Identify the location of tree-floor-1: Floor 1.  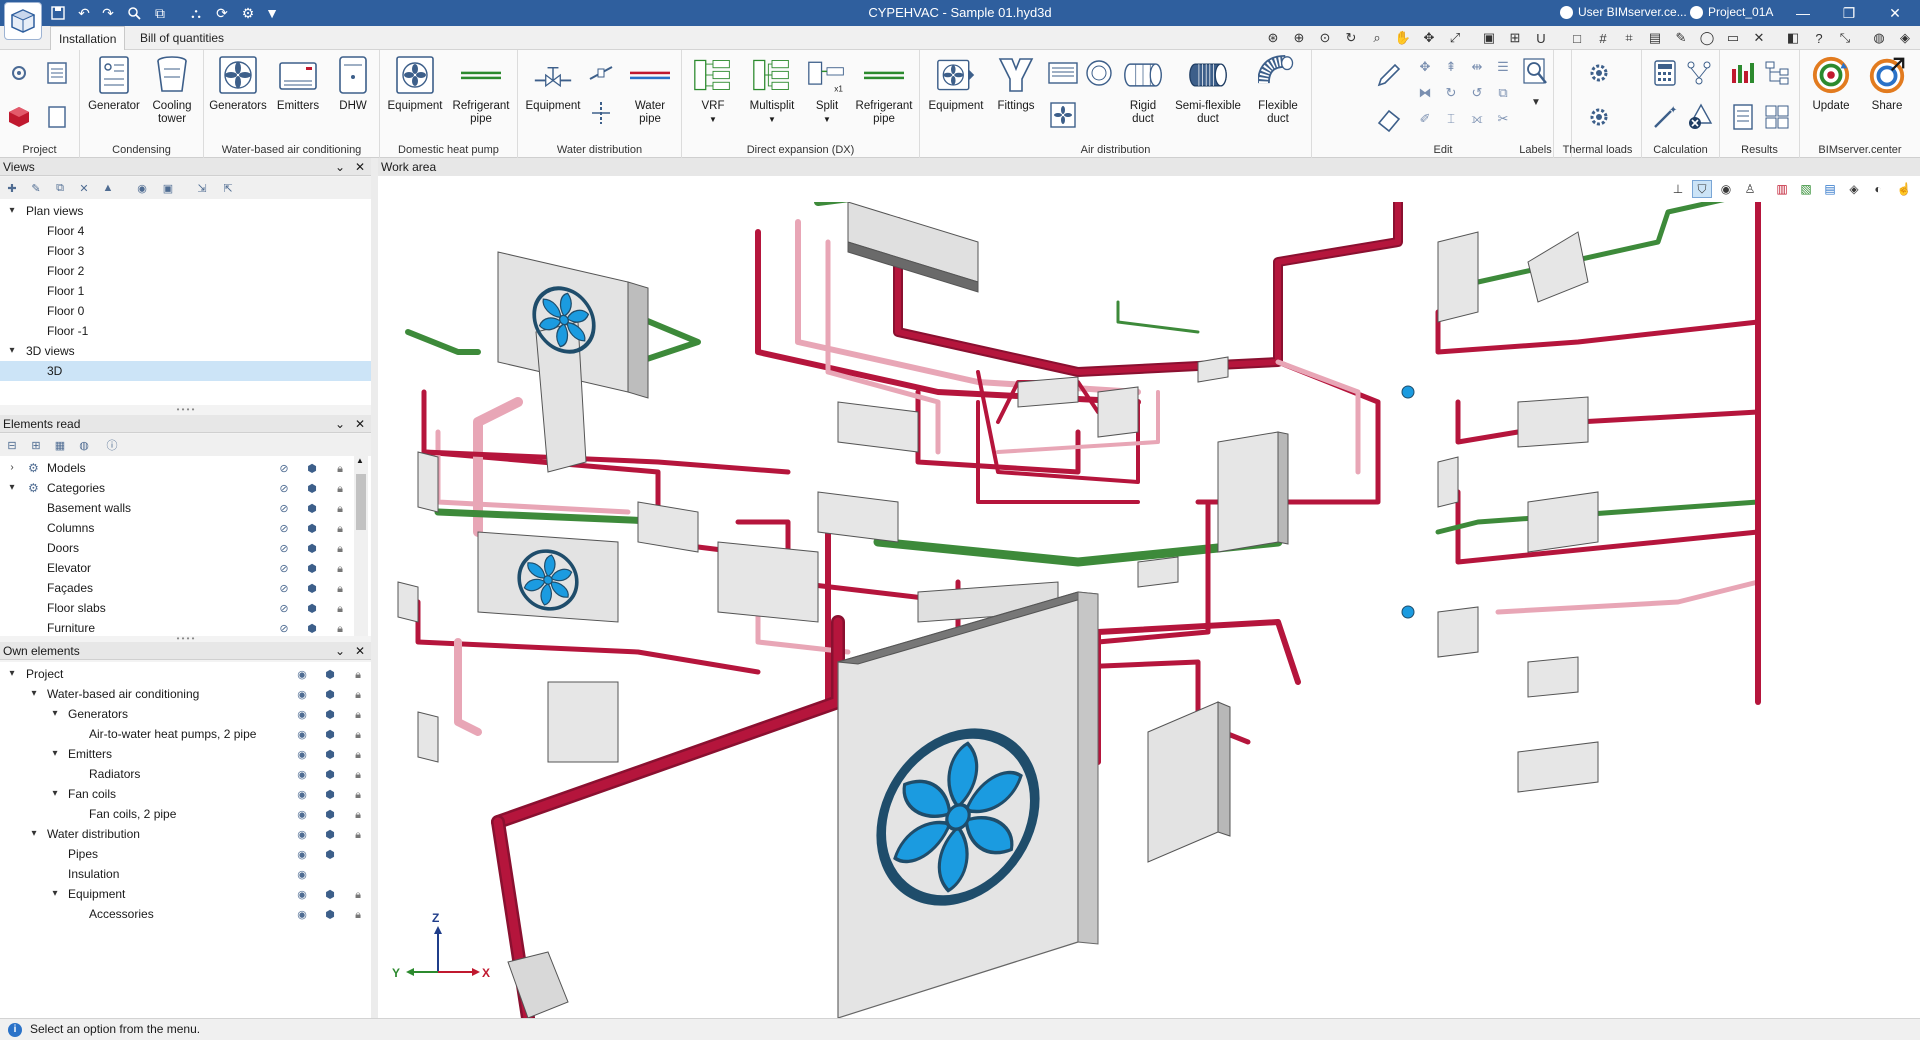
(185, 291).